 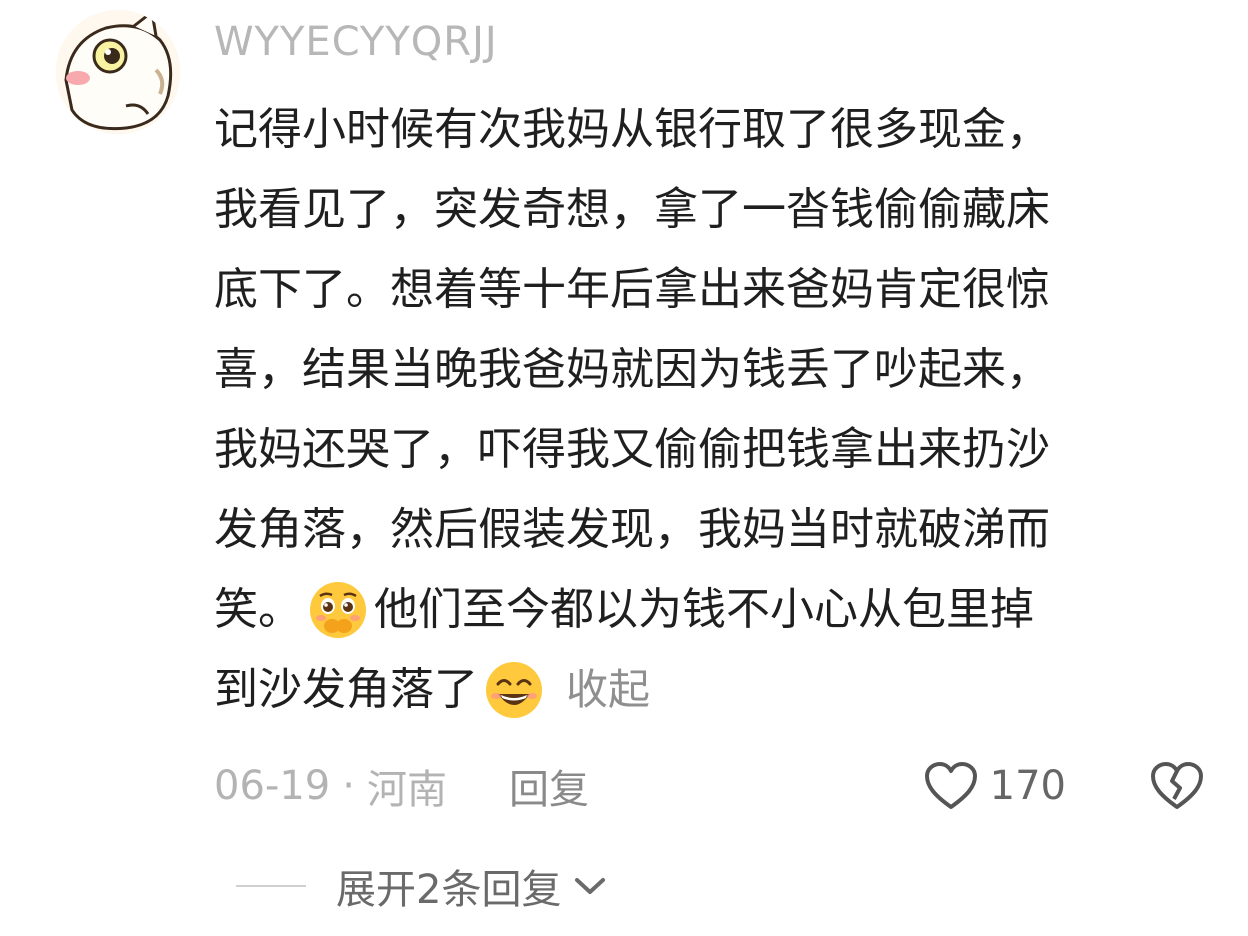 What do you see at coordinates (258, 609) in the screenshot?
I see `comment-text-fragment: 笑。` at bounding box center [258, 609].